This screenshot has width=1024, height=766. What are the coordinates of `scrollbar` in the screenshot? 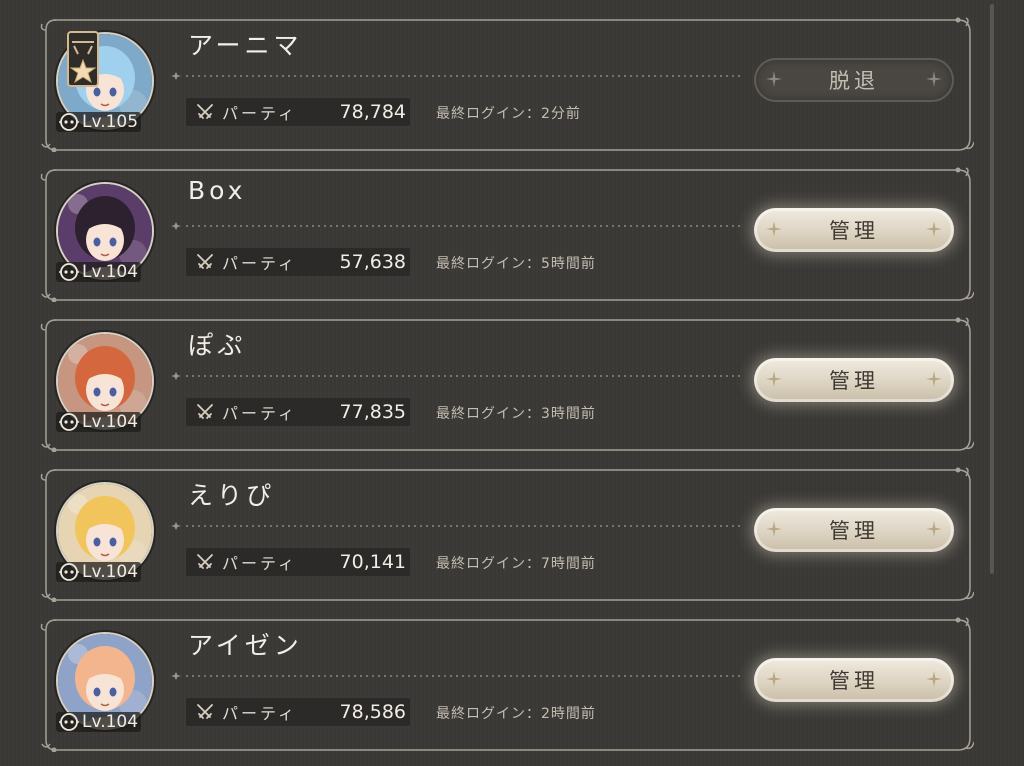 It's located at (992, 289).